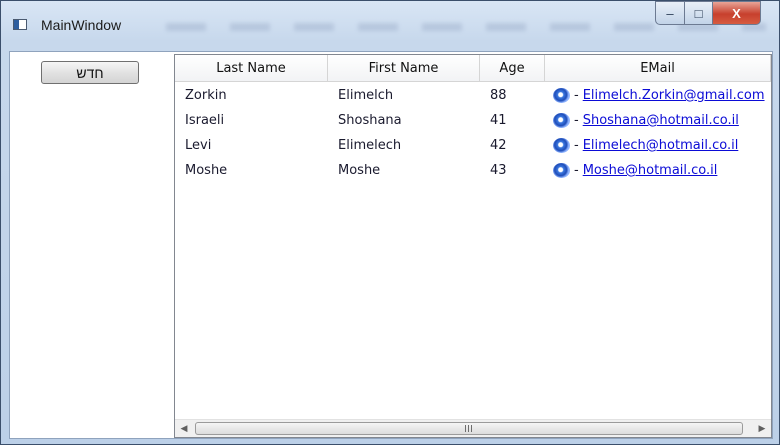 The image size is (780, 445). I want to click on scrollbar-thumb, so click(469, 428).